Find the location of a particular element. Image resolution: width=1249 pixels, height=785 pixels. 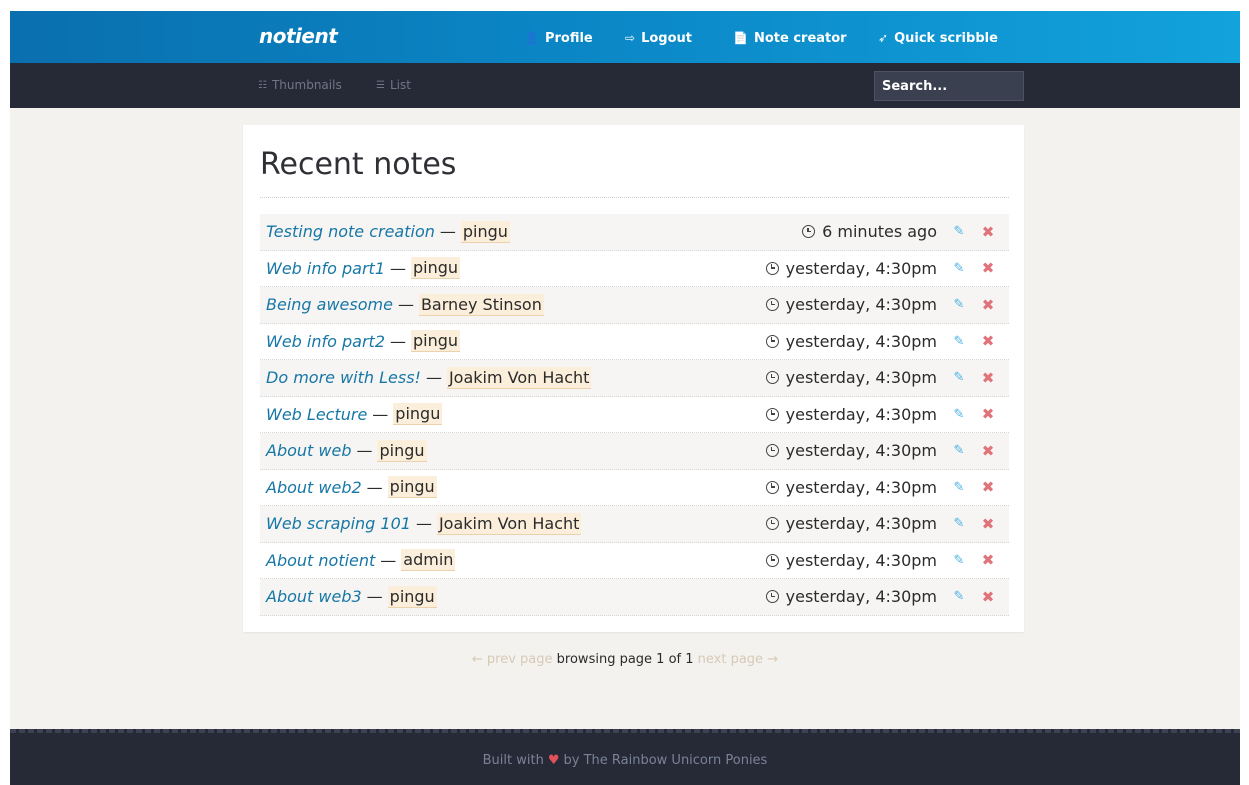

brand-logo: notient is located at coordinates (298, 36).